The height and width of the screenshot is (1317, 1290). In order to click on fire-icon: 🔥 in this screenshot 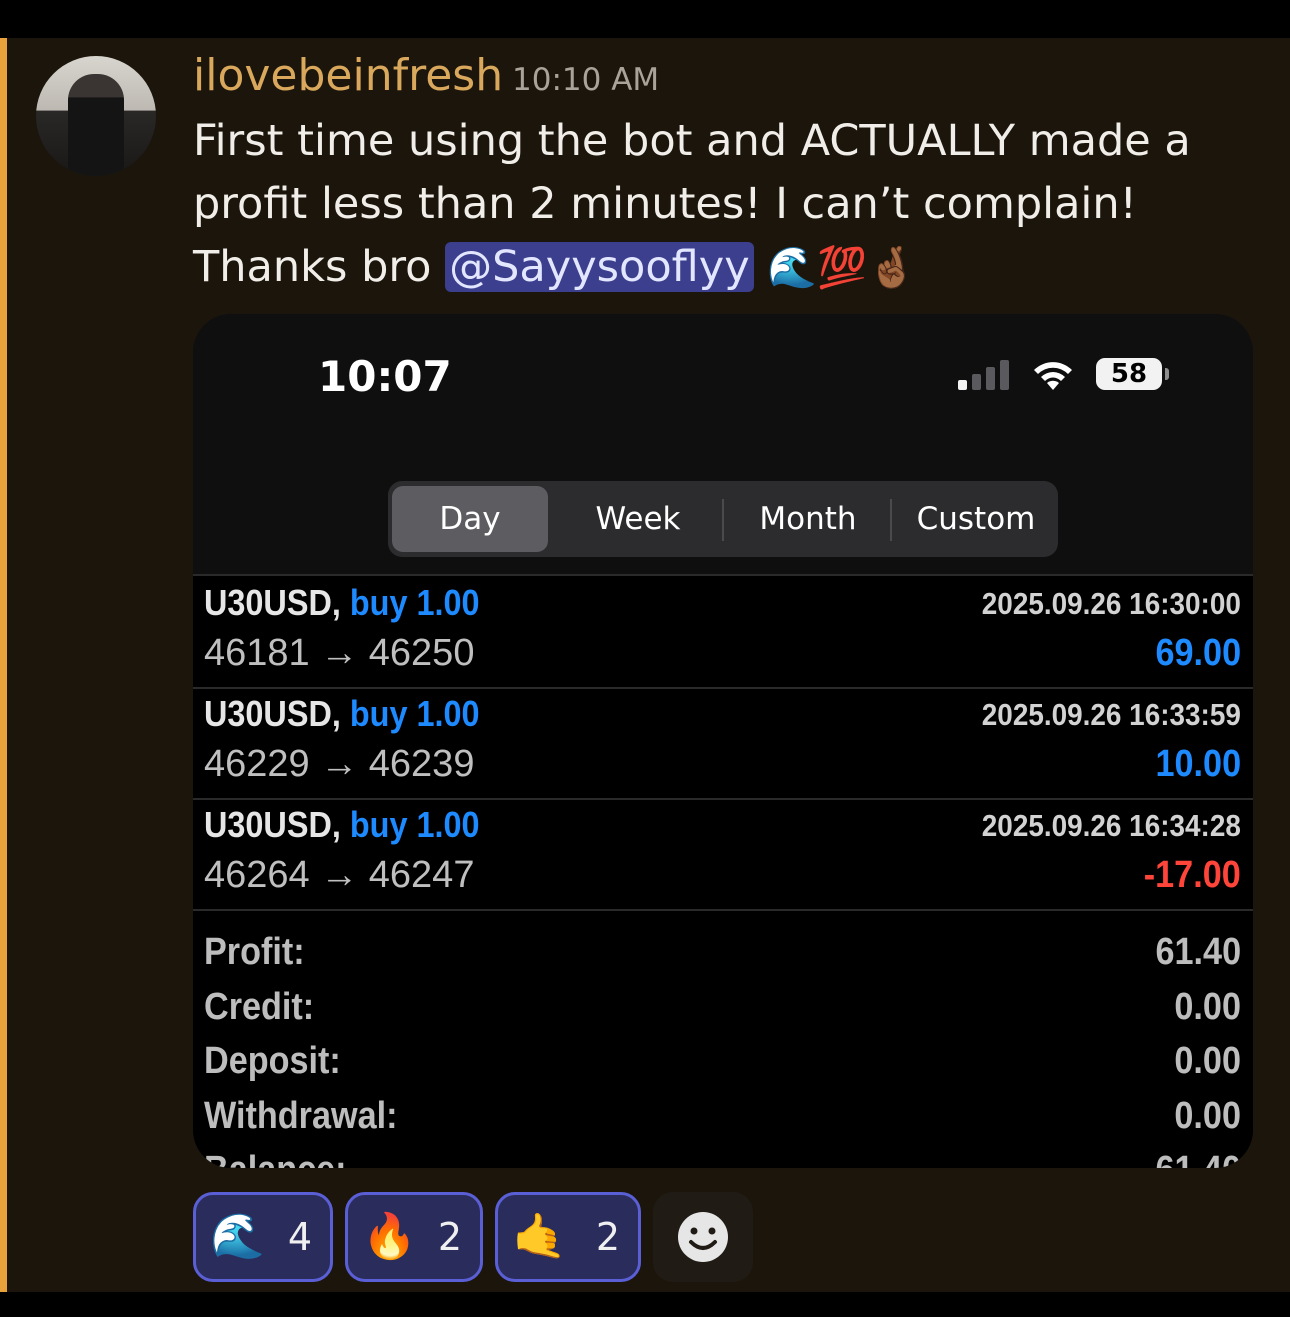, I will do `click(389, 1236)`.